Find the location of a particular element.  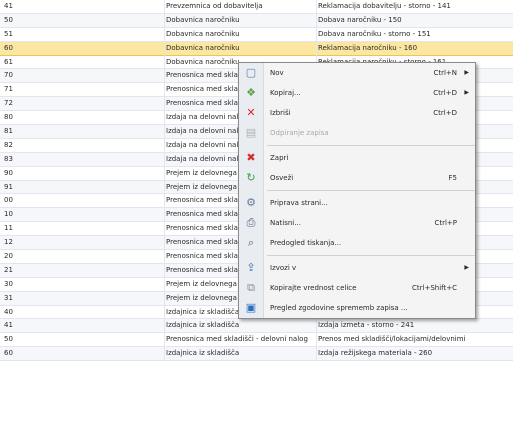

cell-type: Prenosnica med skladišči - delovni nalog is located at coordinates (241, 339).